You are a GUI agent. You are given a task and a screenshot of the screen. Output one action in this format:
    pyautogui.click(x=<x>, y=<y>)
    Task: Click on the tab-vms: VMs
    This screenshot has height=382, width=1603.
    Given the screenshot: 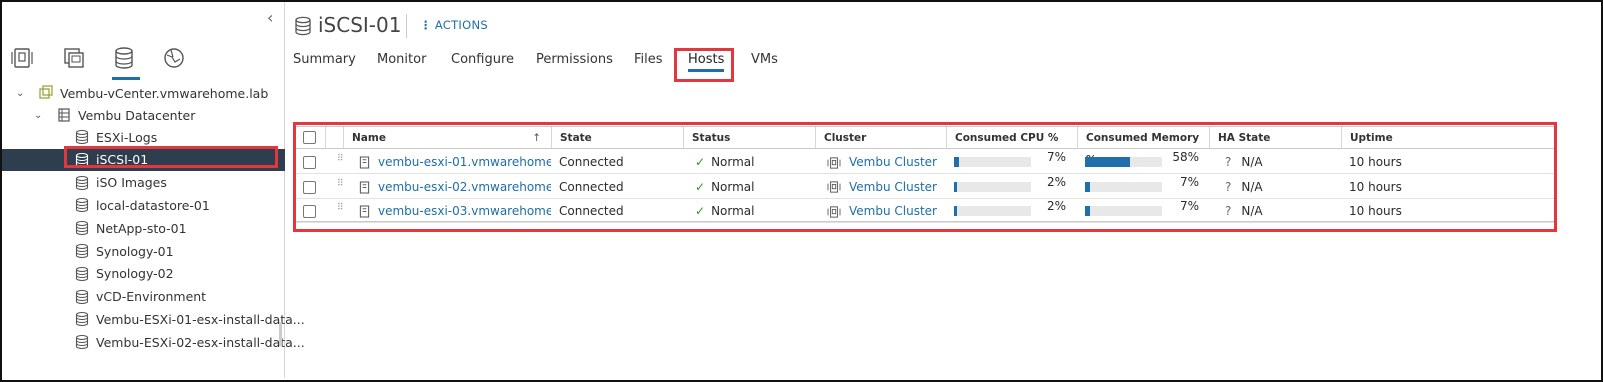 What is the action you would take?
    pyautogui.click(x=764, y=59)
    